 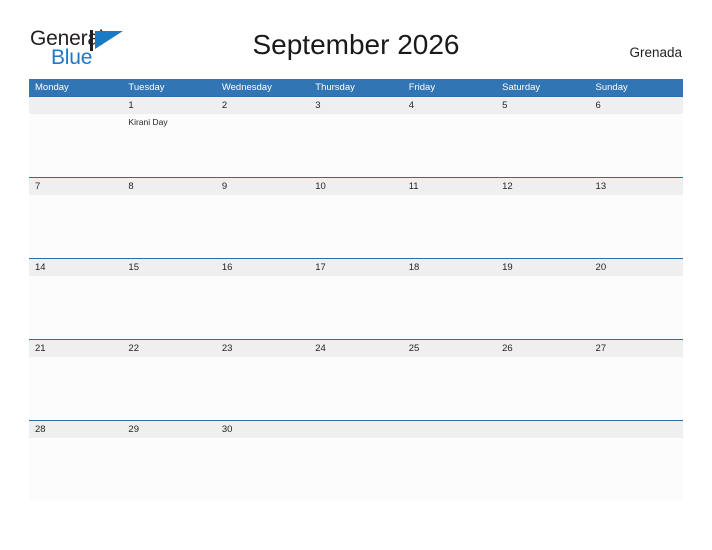 What do you see at coordinates (356, 44) in the screenshot?
I see `page-title: September 2026` at bounding box center [356, 44].